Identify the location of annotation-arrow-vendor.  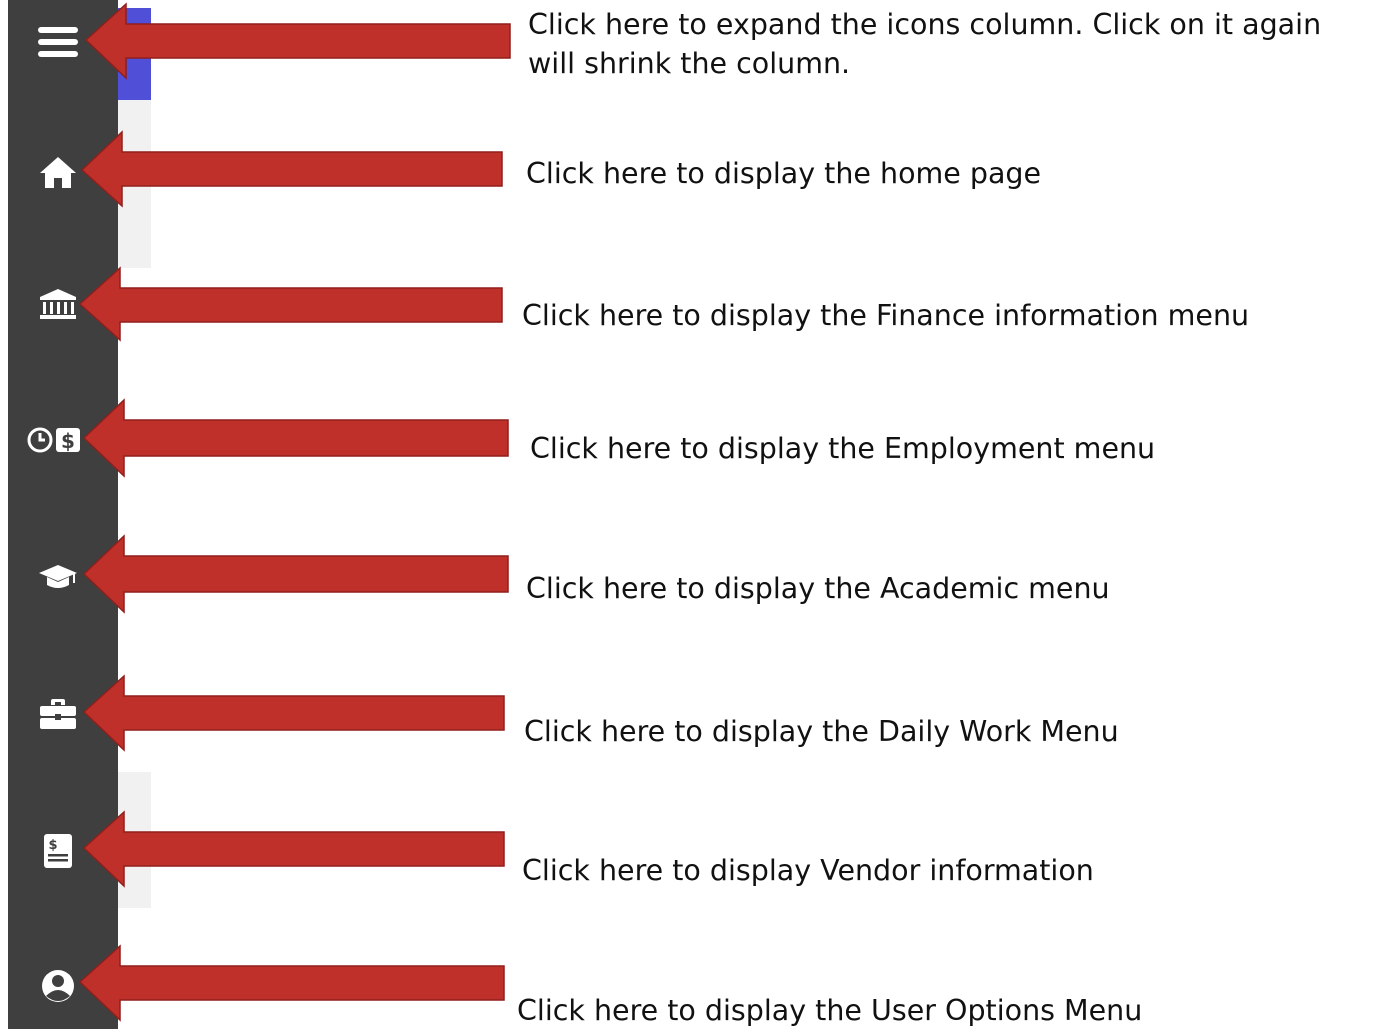
(293, 851).